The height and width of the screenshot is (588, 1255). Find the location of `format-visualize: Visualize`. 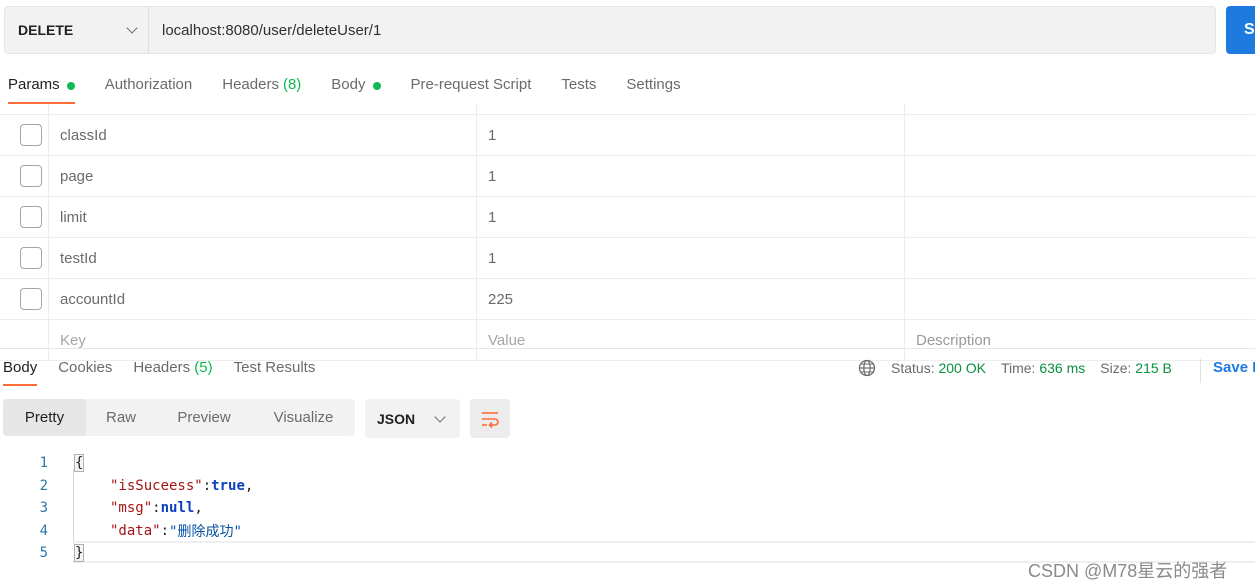

format-visualize: Visualize is located at coordinates (303, 417).